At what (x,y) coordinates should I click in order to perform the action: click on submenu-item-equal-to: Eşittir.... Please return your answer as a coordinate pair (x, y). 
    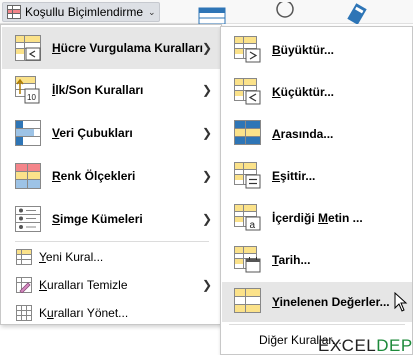
    Looking at the image, I should click on (317, 176).